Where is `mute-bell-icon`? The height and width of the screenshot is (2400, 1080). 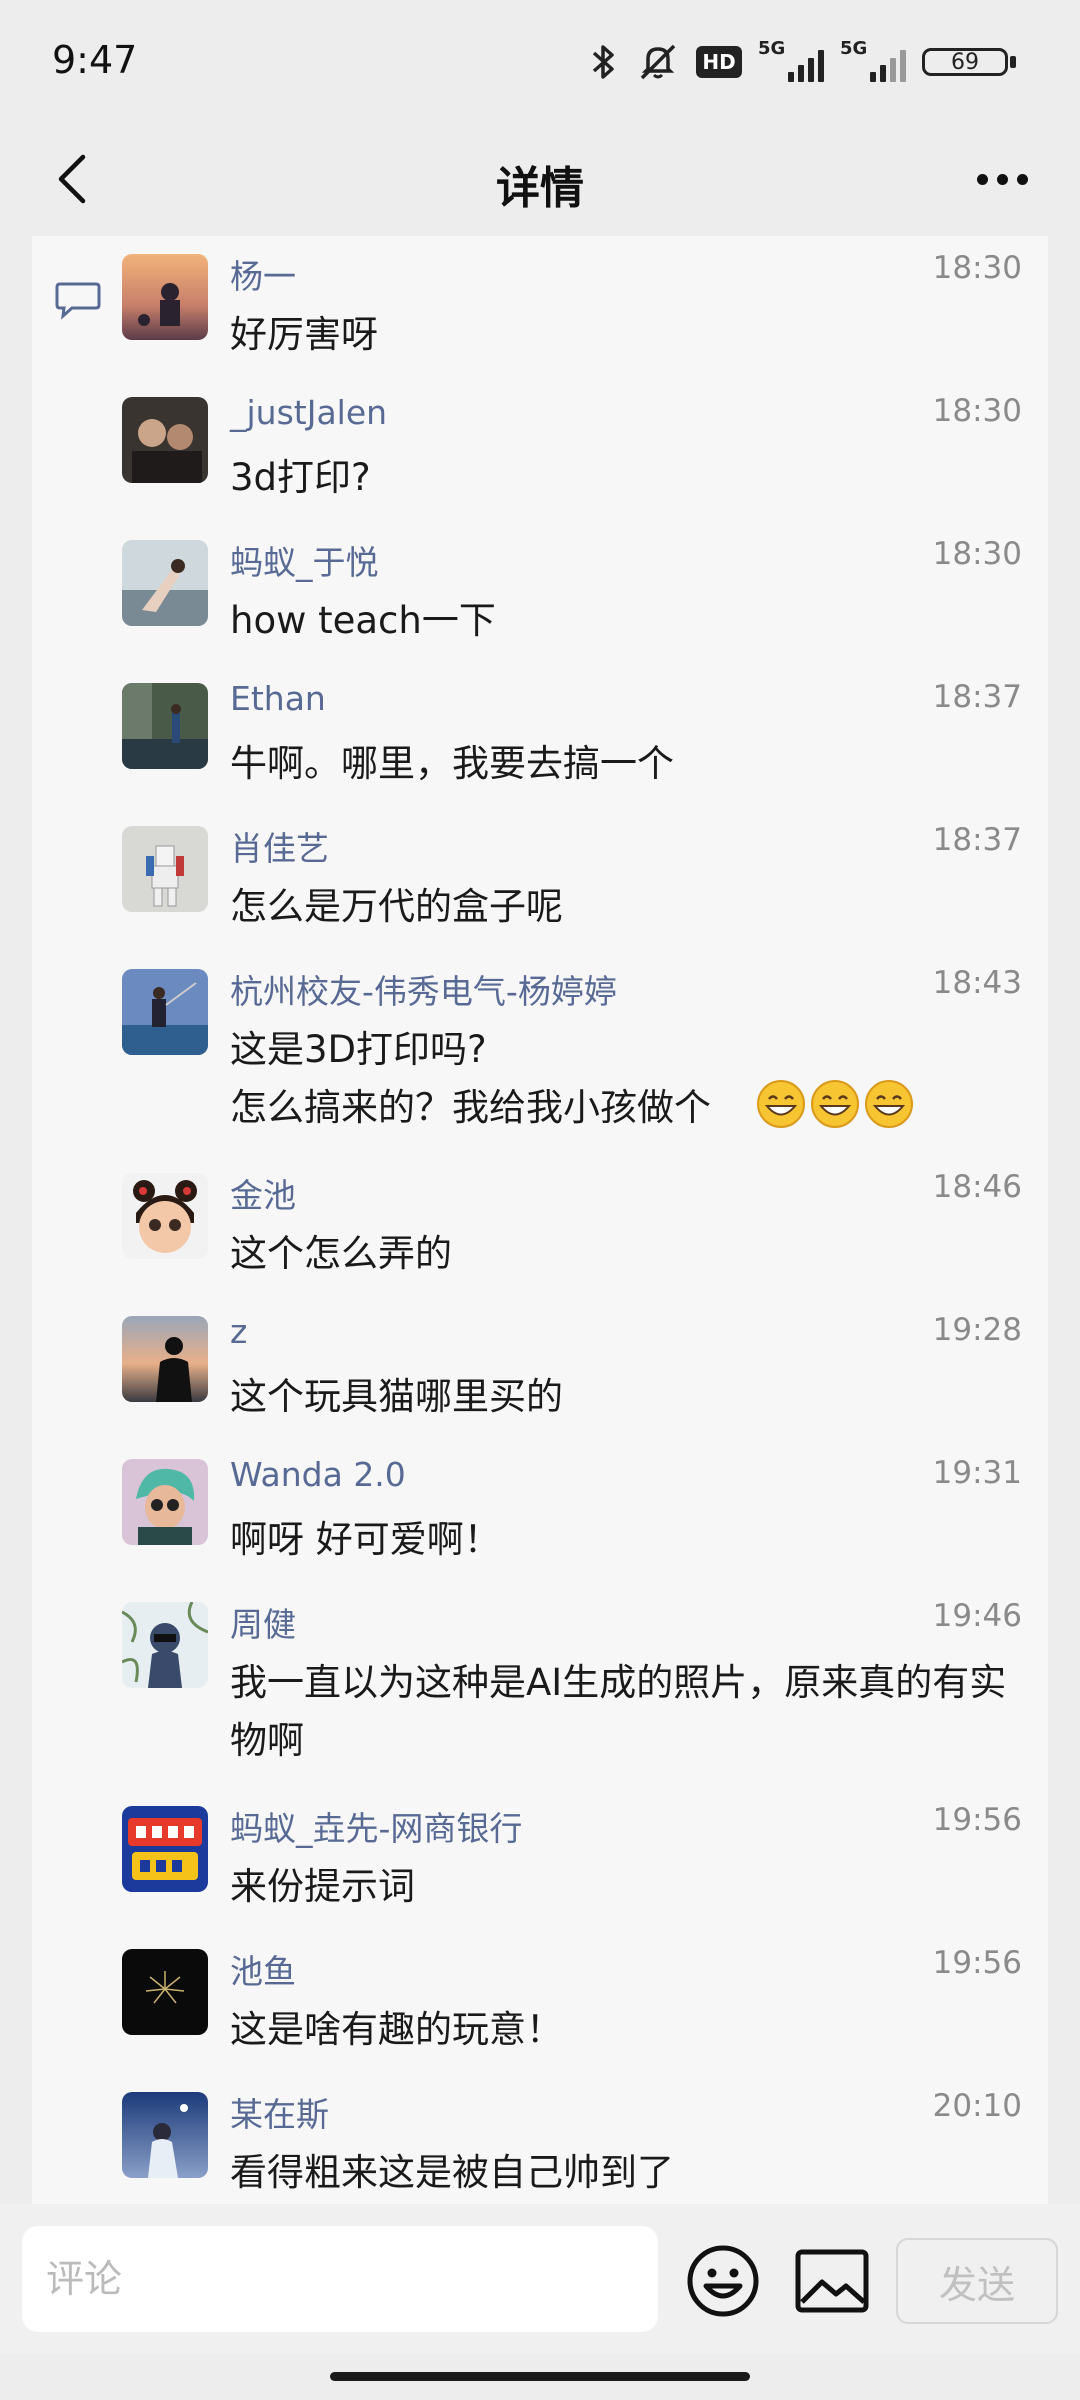 mute-bell-icon is located at coordinates (658, 62).